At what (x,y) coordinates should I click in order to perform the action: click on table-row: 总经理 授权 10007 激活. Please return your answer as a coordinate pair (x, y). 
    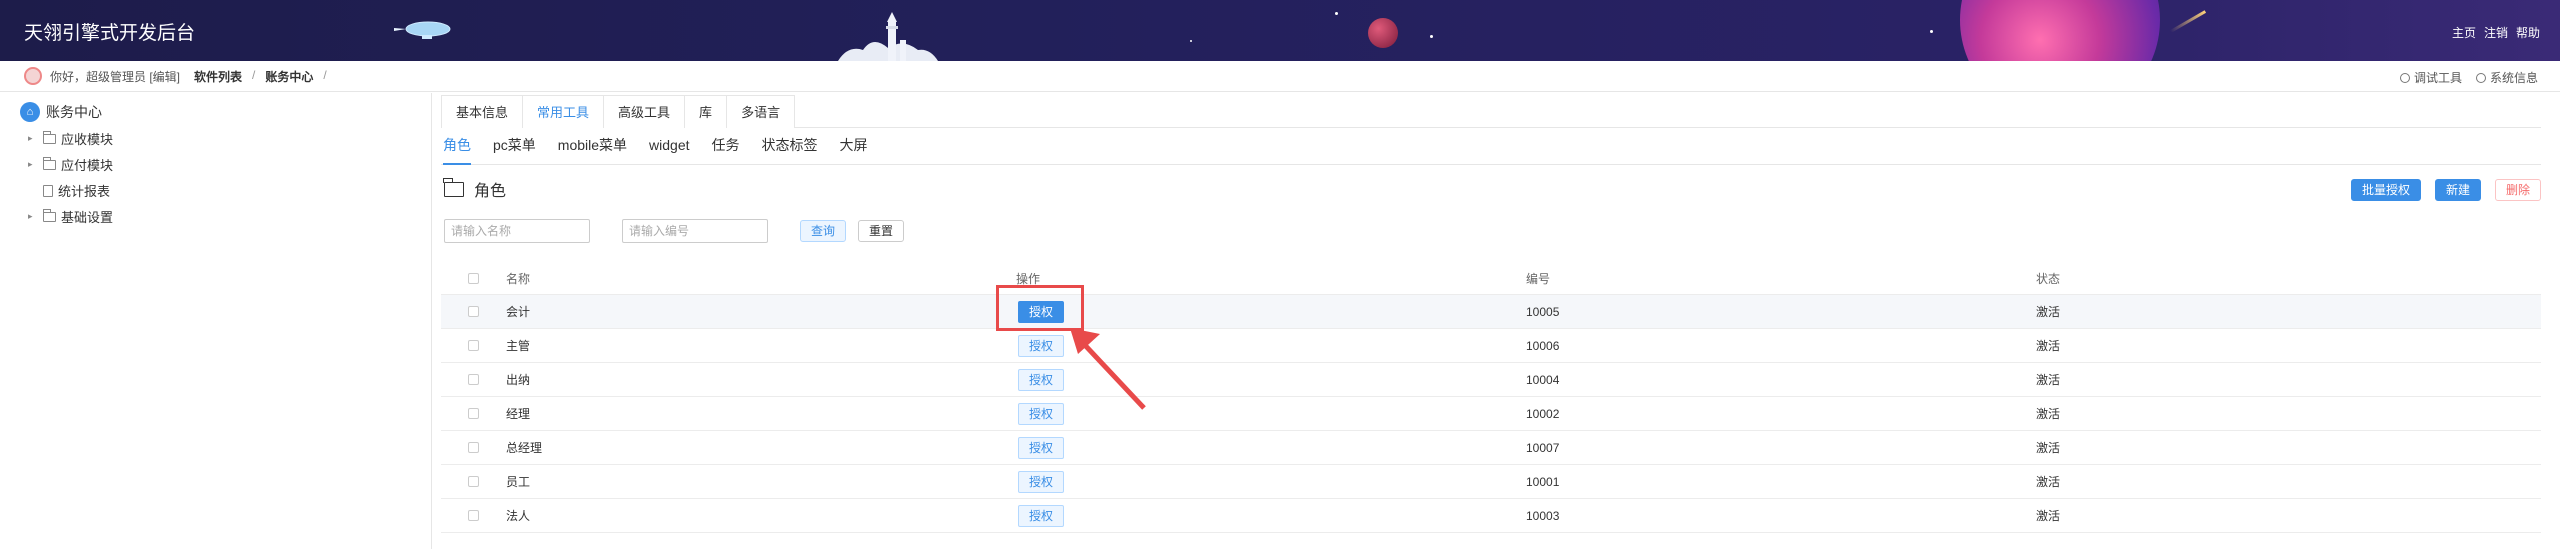
    Looking at the image, I should click on (1491, 448).